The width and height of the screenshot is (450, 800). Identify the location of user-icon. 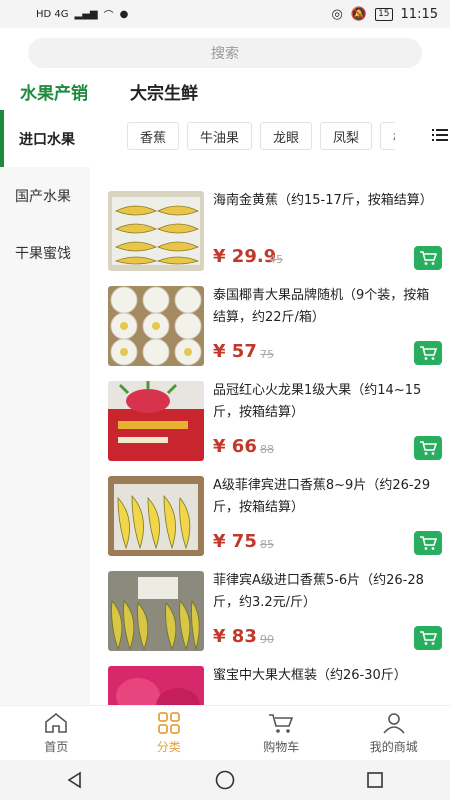
(394, 723).